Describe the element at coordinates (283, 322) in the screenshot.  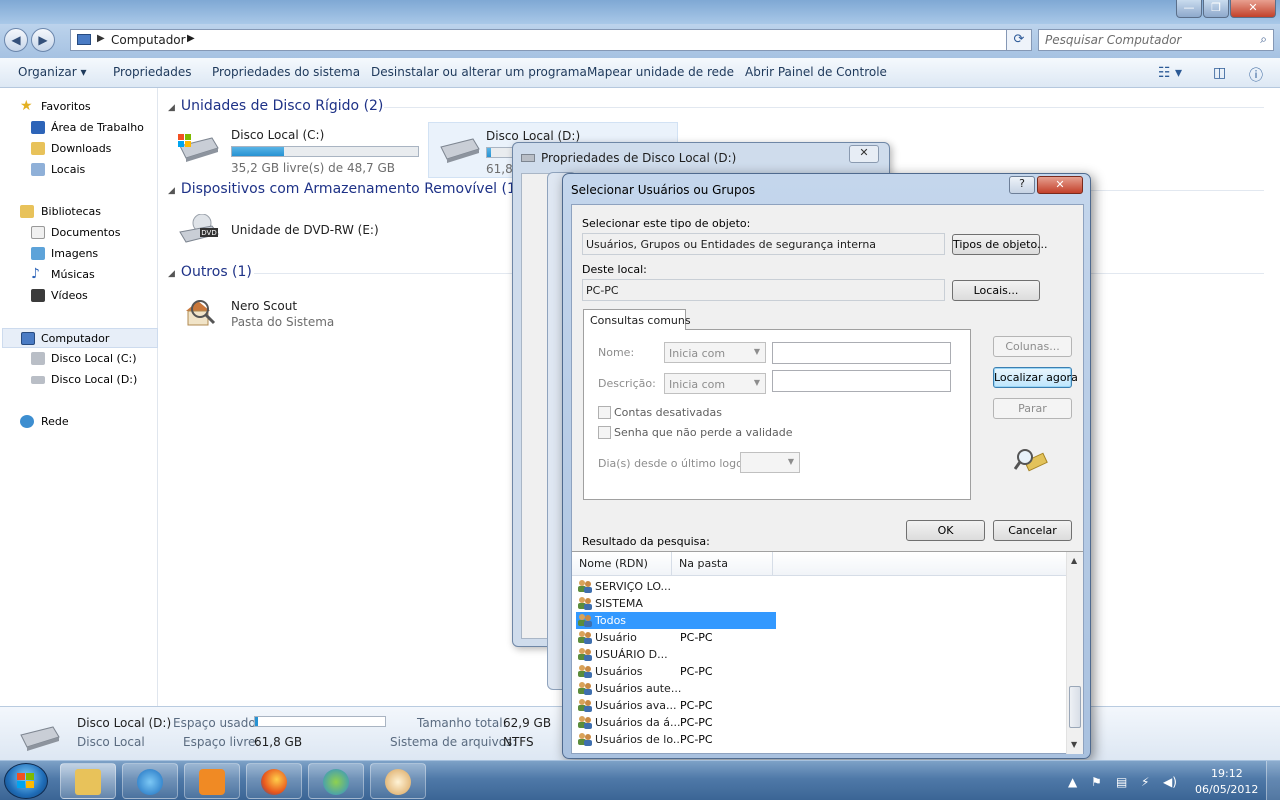
I see `nero-scout-type: Pasta do Sistema` at that location.